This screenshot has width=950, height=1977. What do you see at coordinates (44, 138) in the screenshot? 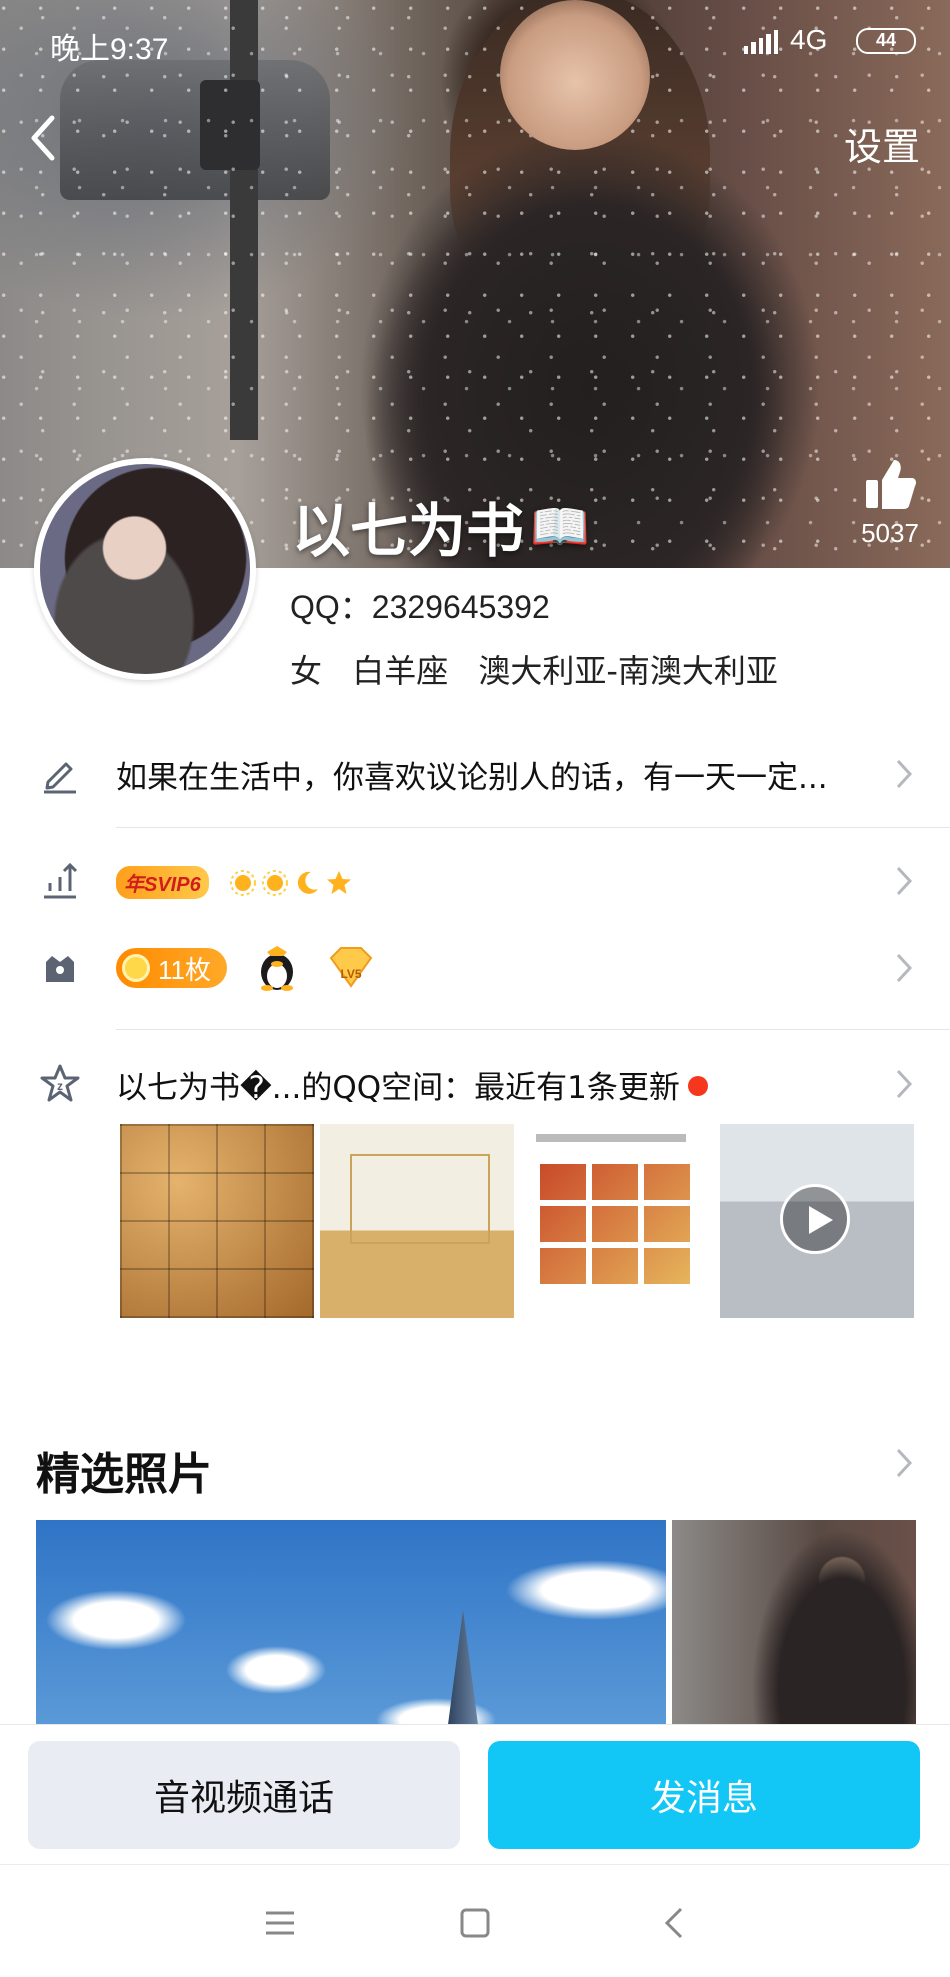
I see `back-arrow-icon` at bounding box center [44, 138].